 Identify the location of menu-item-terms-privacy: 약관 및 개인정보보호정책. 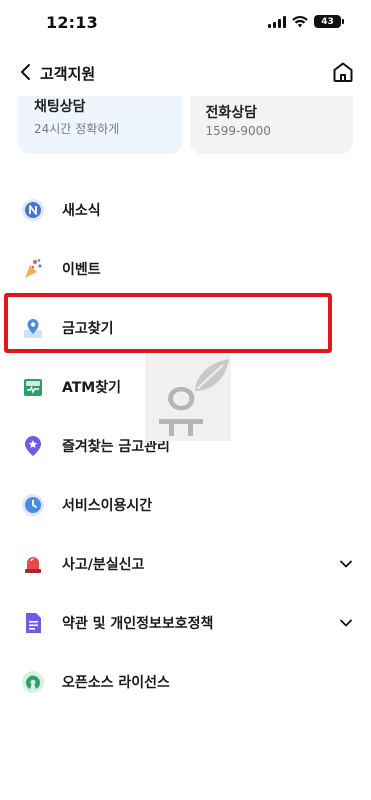
(185, 622).